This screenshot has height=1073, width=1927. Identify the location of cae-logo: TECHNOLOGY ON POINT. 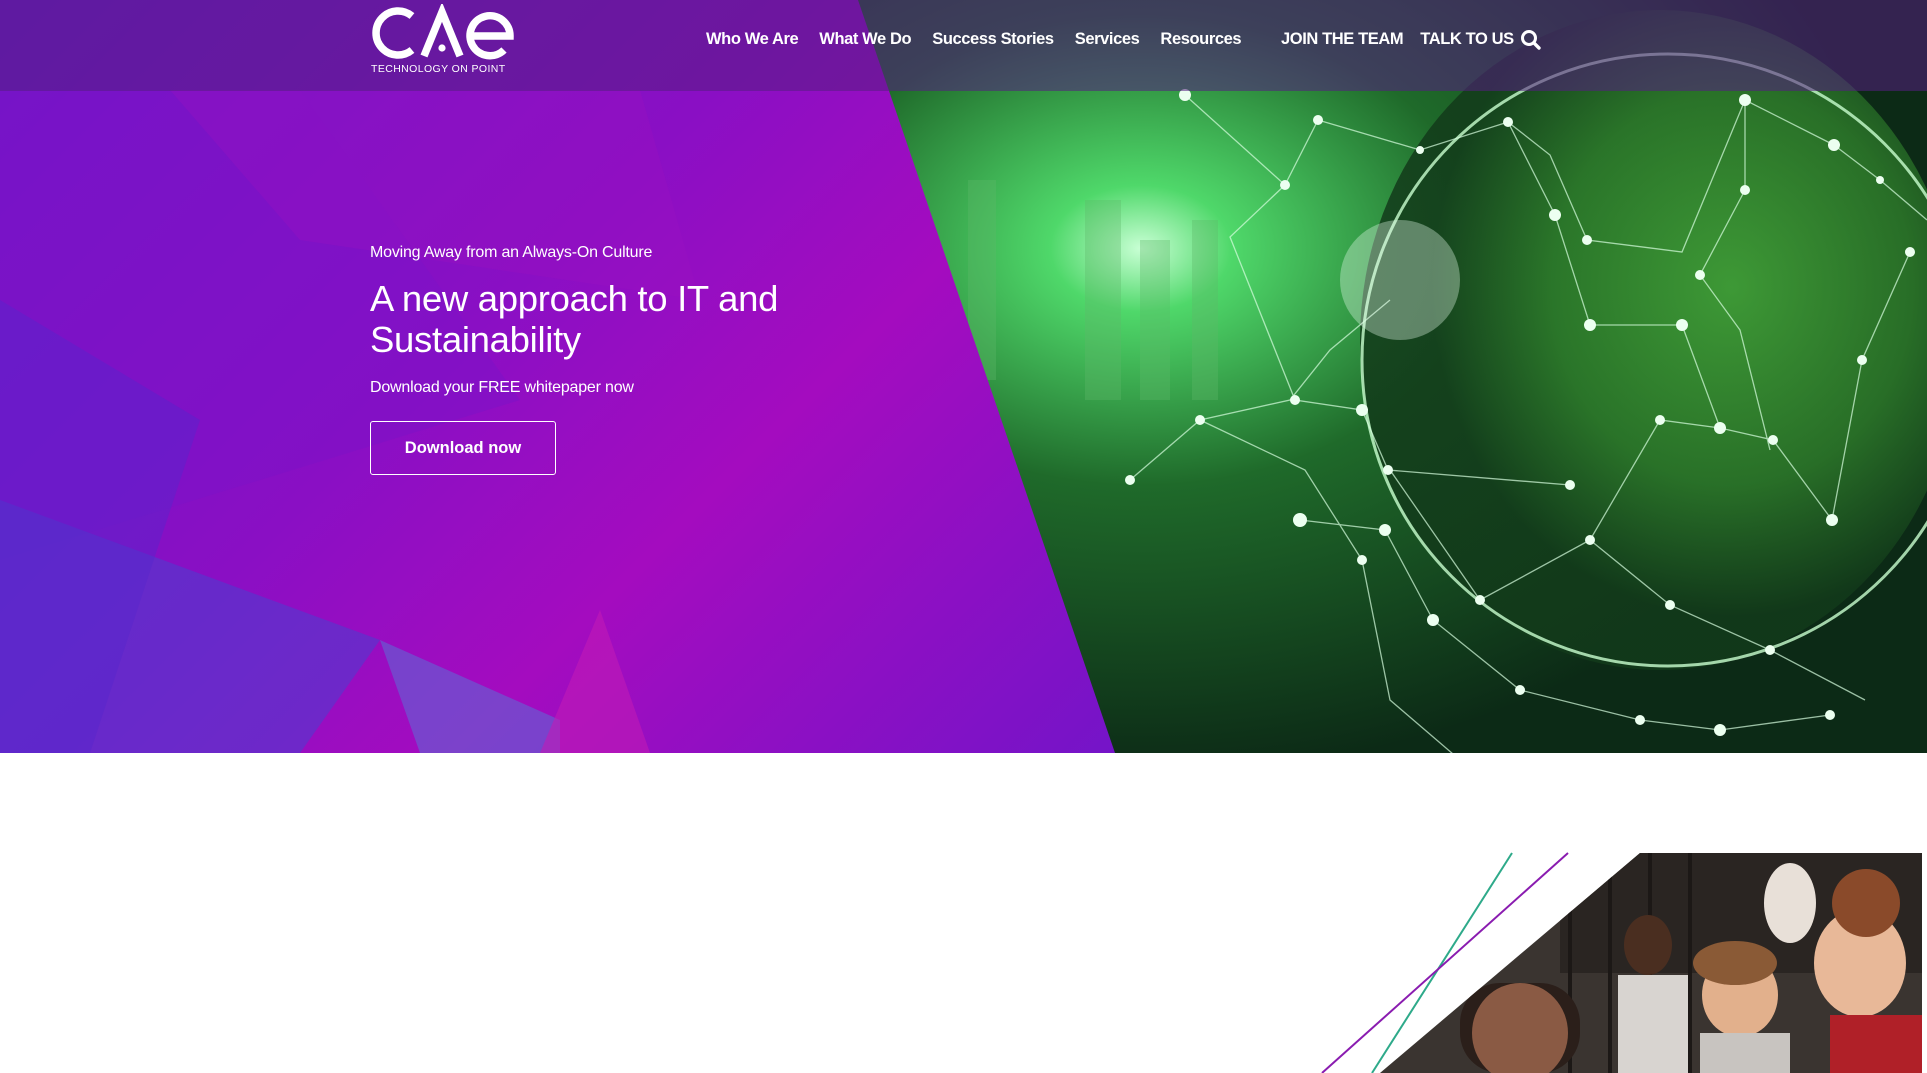
(442, 40).